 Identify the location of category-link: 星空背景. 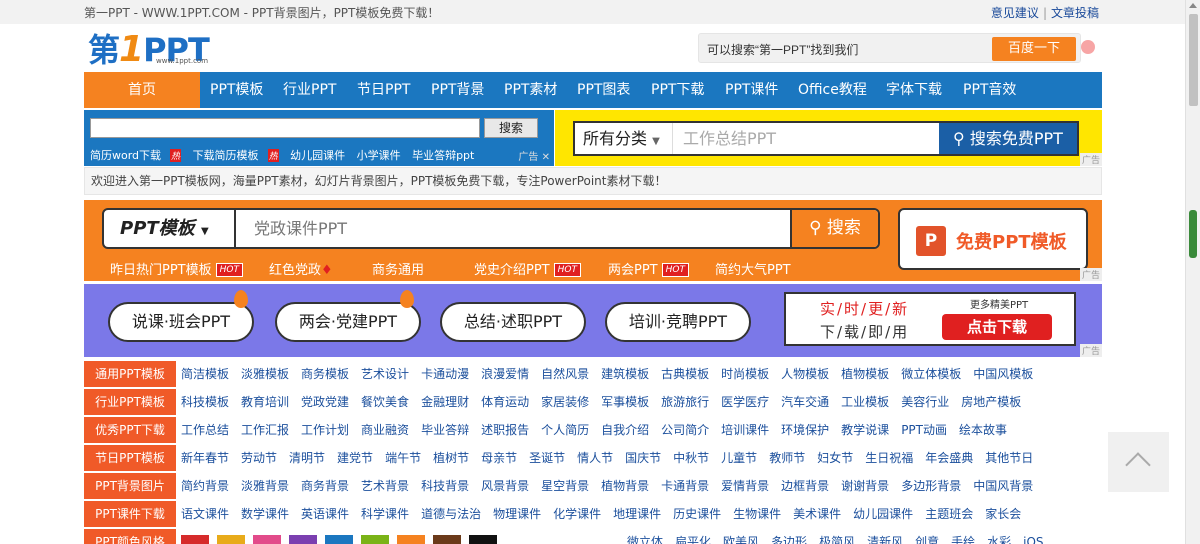
(565, 486).